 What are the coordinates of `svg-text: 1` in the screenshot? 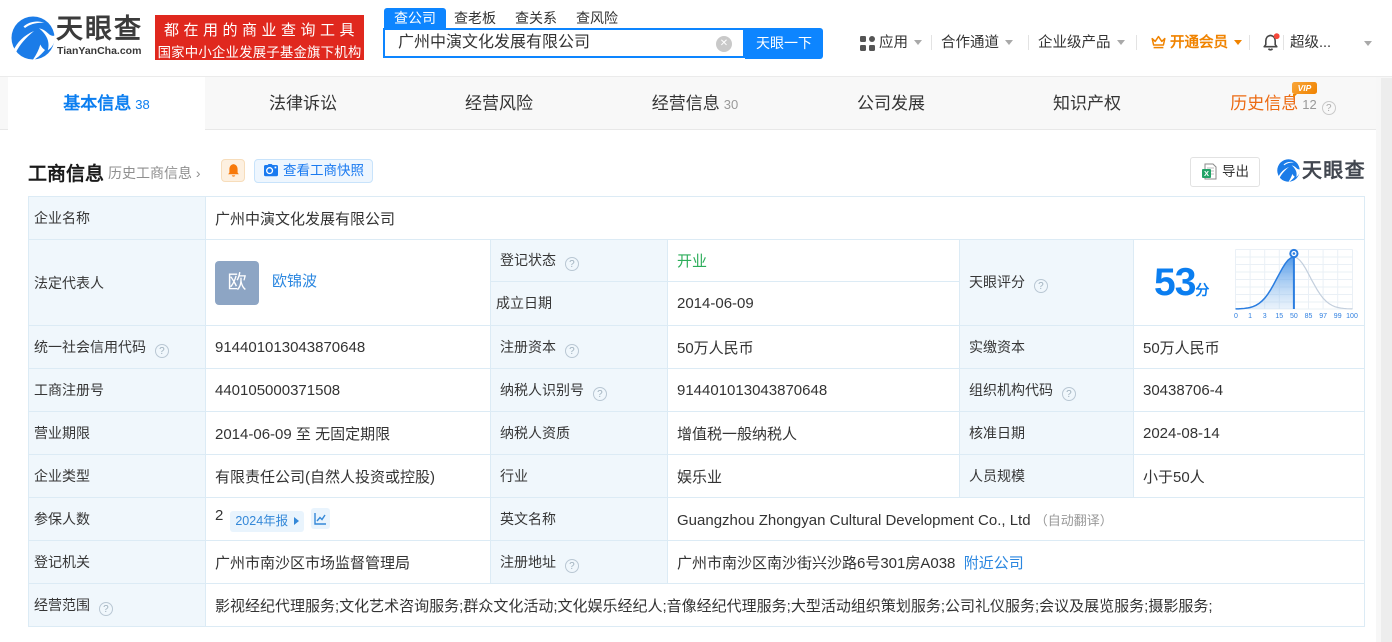 It's located at (1250, 316).